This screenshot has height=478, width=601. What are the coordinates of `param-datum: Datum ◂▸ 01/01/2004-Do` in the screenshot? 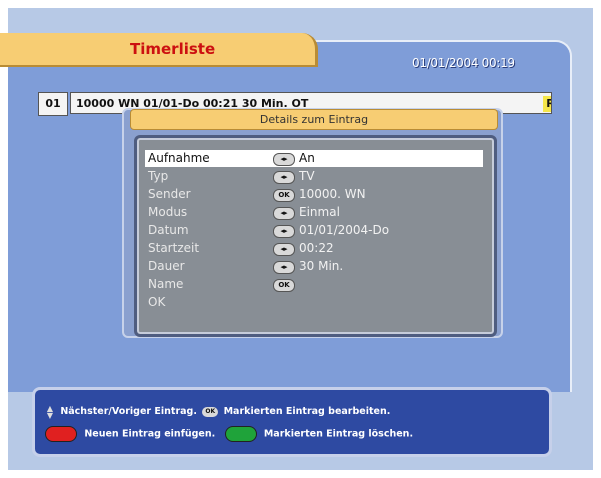 It's located at (314, 230).